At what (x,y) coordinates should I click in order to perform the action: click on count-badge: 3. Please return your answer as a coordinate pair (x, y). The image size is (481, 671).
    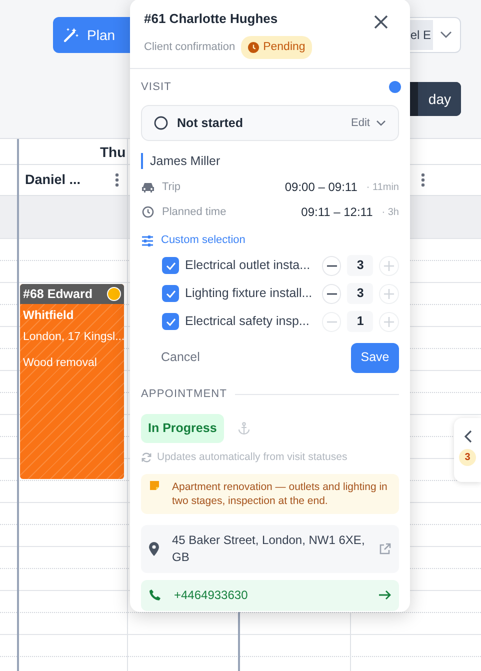
    Looking at the image, I should click on (467, 457).